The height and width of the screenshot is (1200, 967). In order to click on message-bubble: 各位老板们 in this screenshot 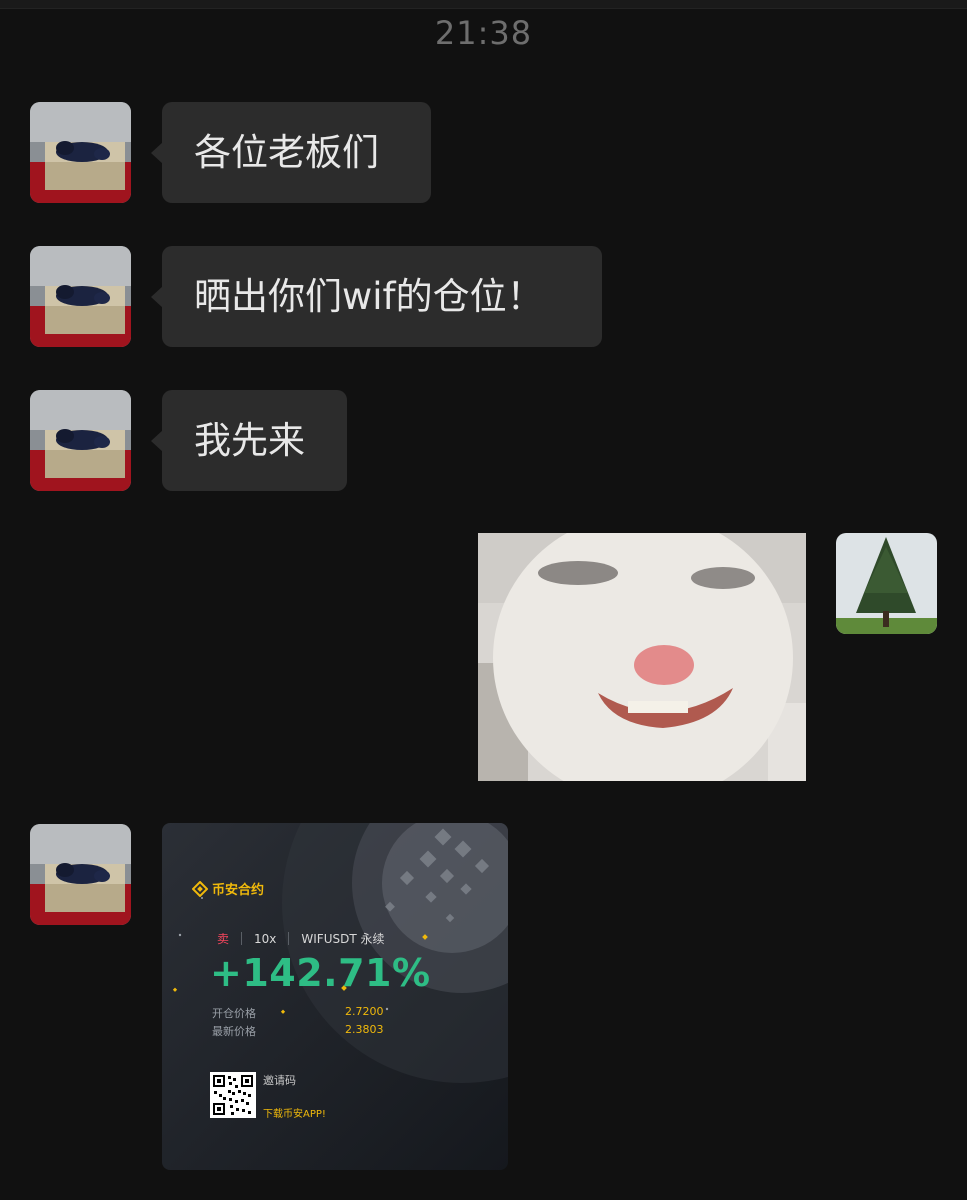, I will do `click(291, 152)`.